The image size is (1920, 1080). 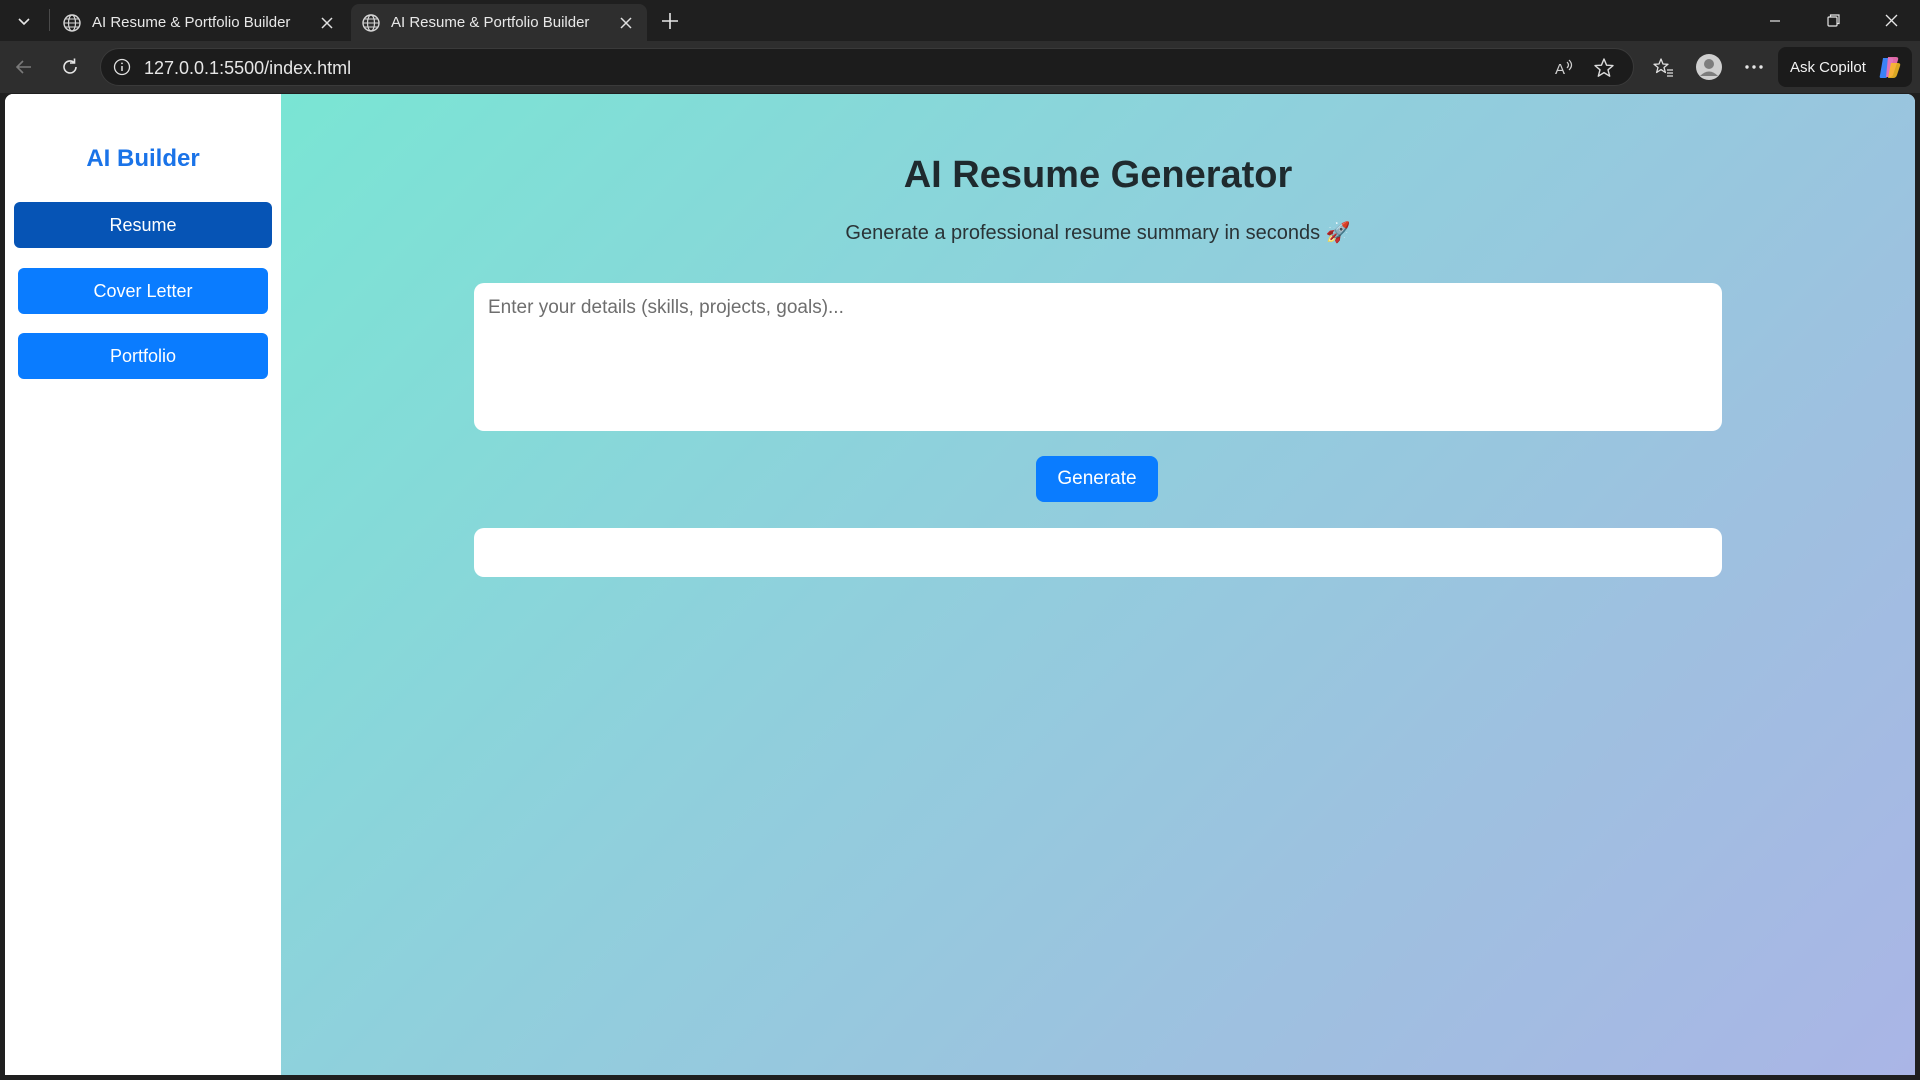 I want to click on chevron-down-icon, so click(x=24, y=22).